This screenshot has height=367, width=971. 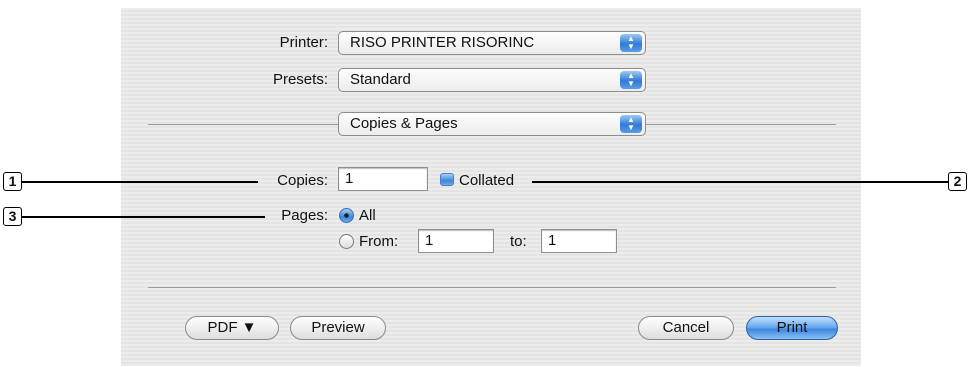 What do you see at coordinates (579, 241) in the screenshot?
I see `pages-to-field: 1` at bounding box center [579, 241].